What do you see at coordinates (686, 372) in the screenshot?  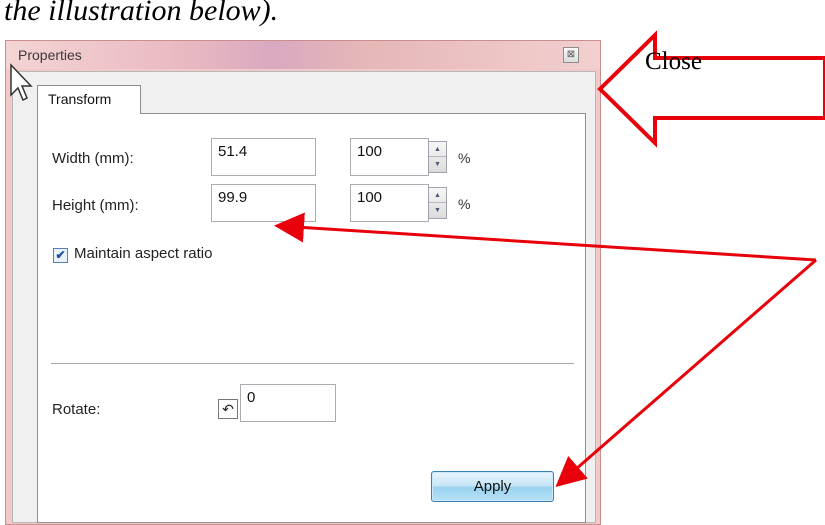 I see `pointer-arrow-to-apply` at bounding box center [686, 372].